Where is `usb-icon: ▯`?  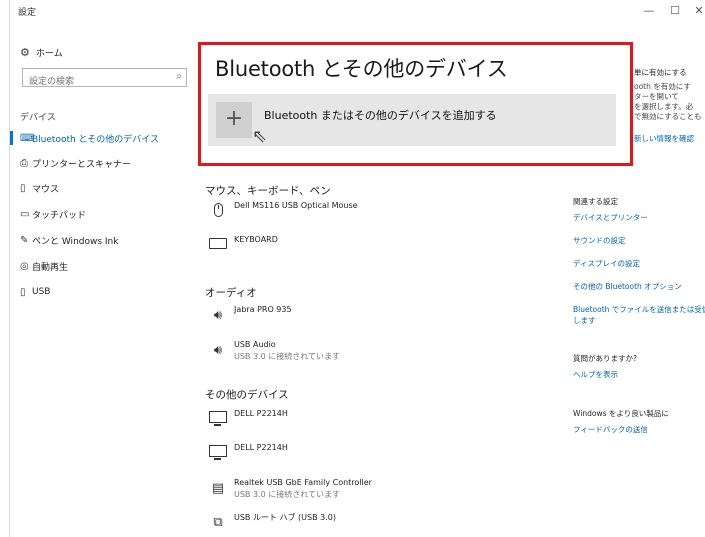 usb-icon: ▯ is located at coordinates (23, 292).